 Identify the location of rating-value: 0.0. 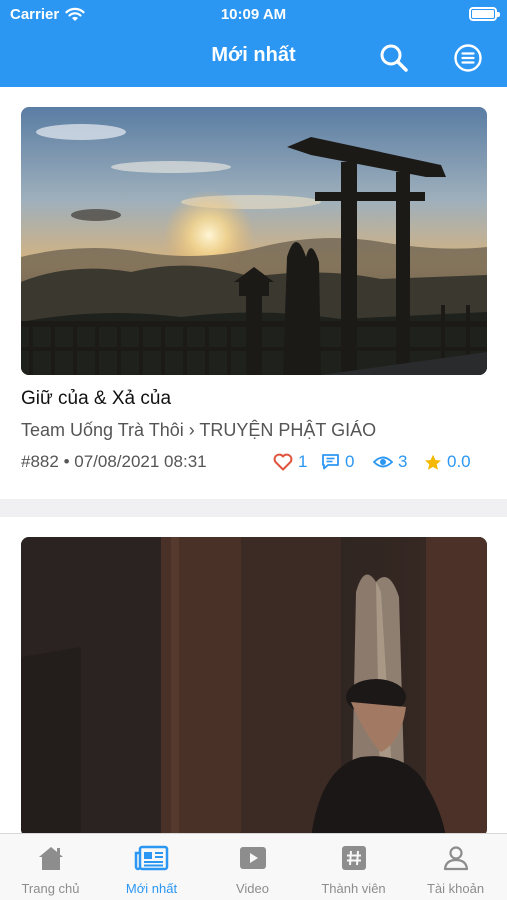
(459, 461).